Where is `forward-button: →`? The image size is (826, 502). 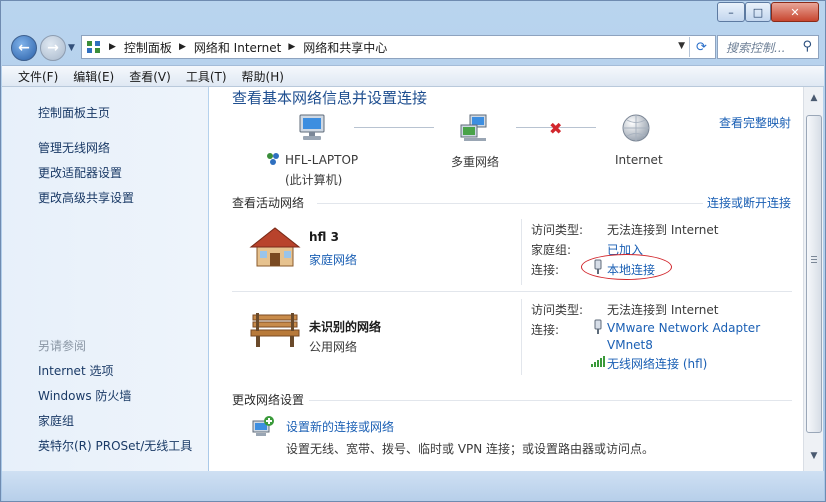
forward-button: → is located at coordinates (53, 48).